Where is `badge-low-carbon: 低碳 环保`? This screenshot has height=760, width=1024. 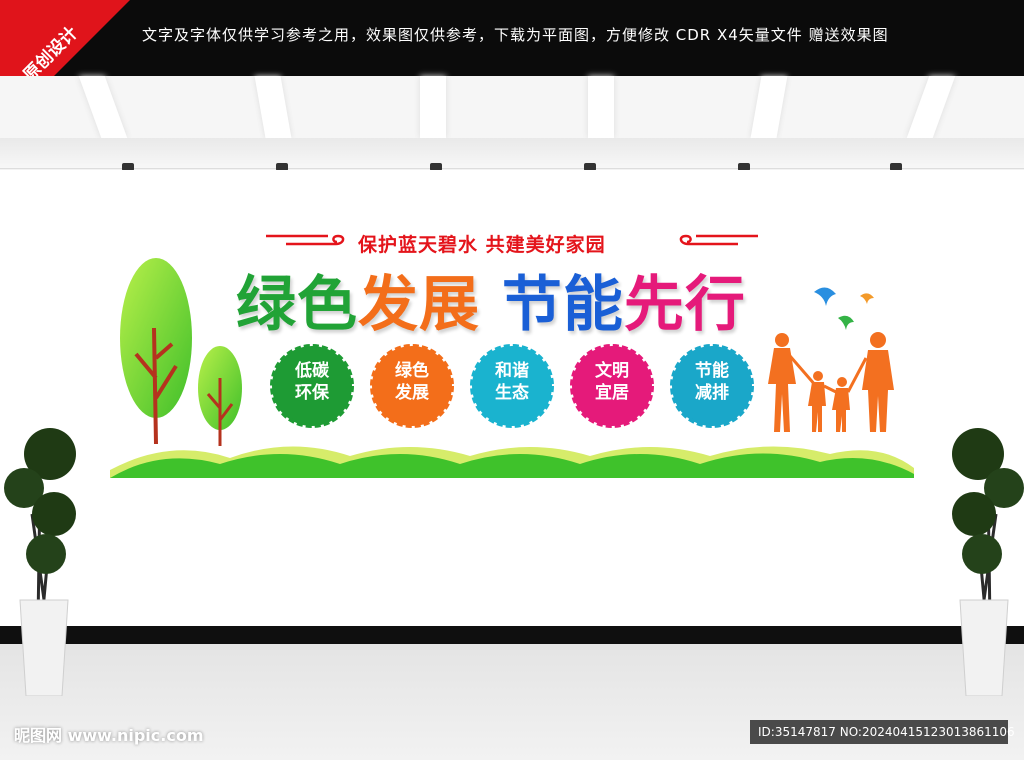
badge-low-carbon: 低碳 环保 is located at coordinates (312, 386).